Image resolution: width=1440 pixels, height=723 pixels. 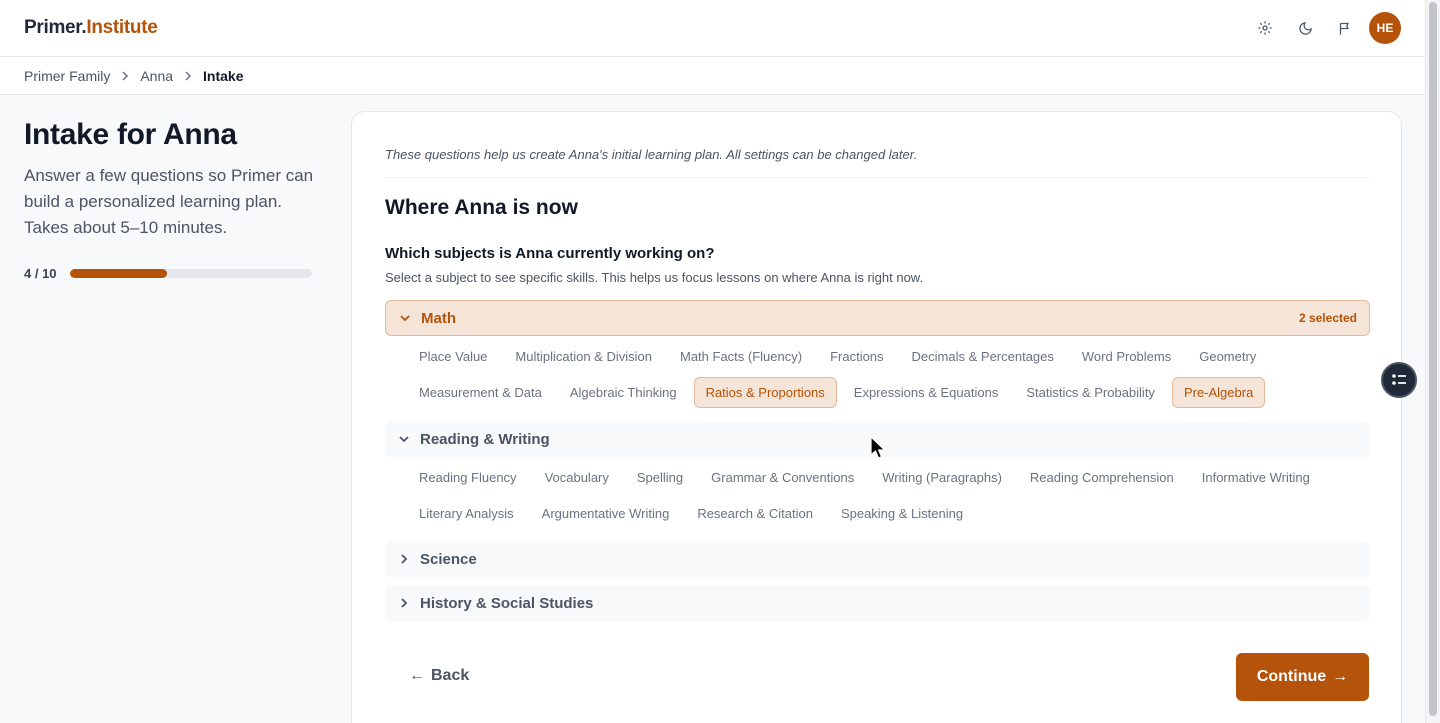 I want to click on skill-chip: Informative Writing, so click(x=1256, y=477).